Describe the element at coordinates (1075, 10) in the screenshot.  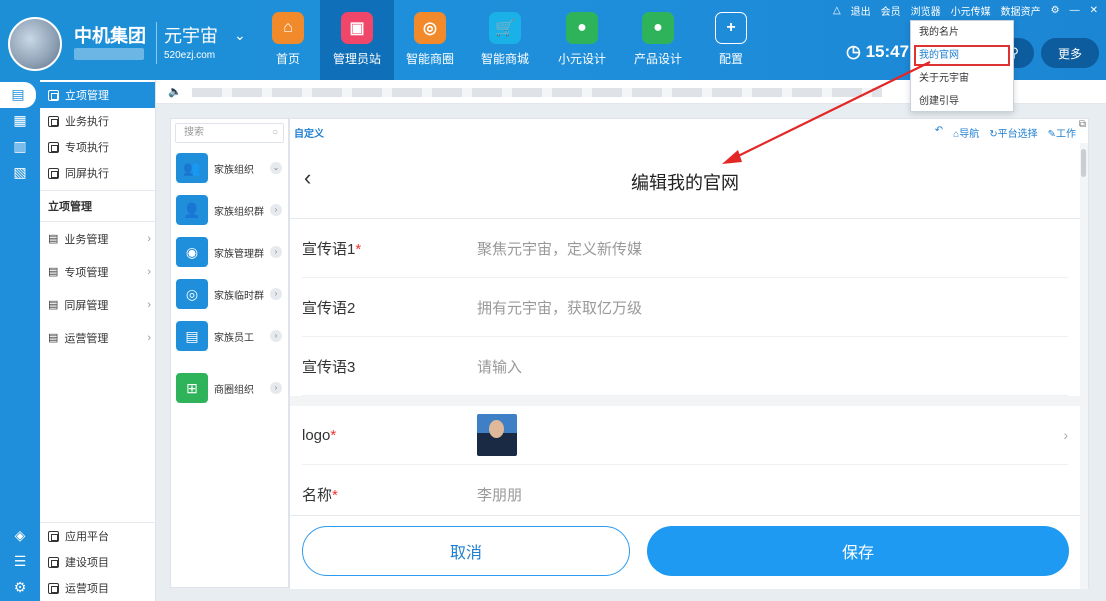
I see `minimize-icon: —` at that location.